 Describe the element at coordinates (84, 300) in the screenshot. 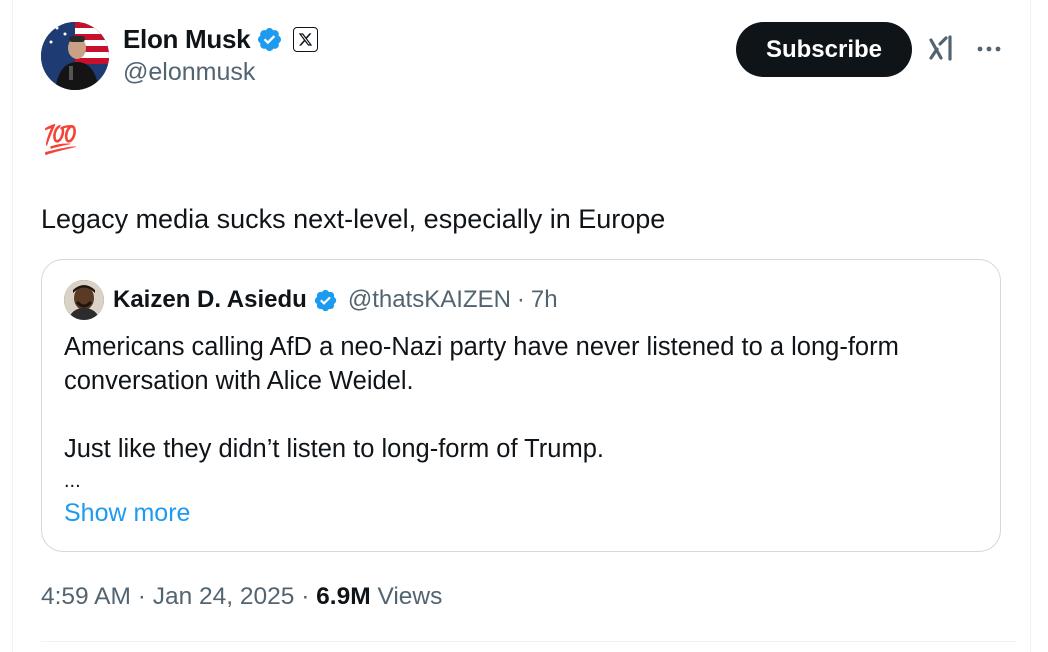

I see `quoted-author-avatar` at that location.